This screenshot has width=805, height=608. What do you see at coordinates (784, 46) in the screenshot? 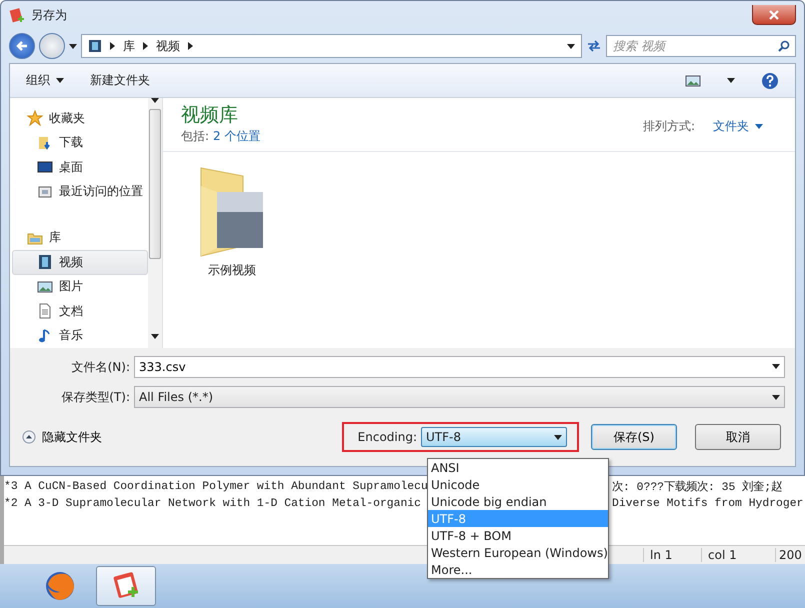
I see `search-icon` at bounding box center [784, 46].